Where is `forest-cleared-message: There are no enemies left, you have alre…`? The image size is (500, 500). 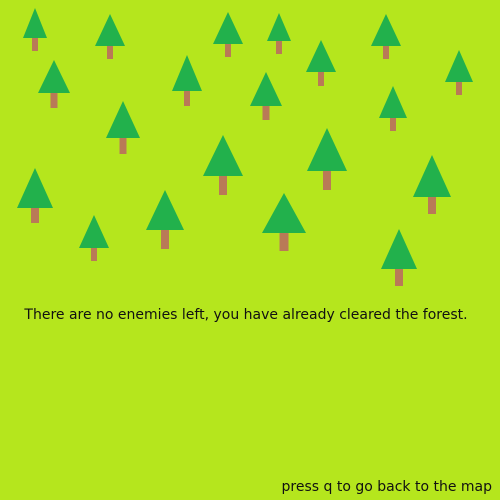 forest-cleared-message: There are no enemies left, you have alre… is located at coordinates (246, 315).